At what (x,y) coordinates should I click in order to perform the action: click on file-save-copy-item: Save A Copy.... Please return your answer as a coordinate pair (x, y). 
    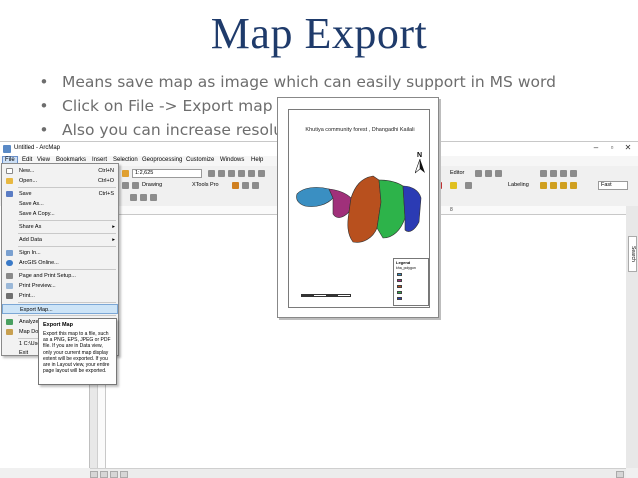
    Looking at the image, I should click on (60, 214).